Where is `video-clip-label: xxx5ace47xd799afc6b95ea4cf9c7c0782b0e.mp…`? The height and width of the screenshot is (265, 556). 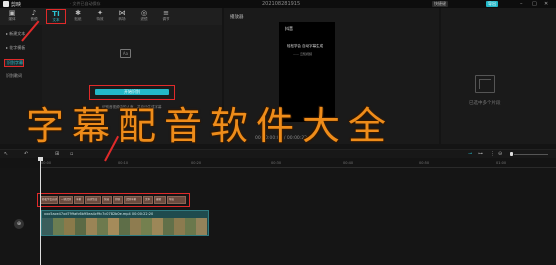 video-clip-label: xxx5ace47xd799afc6b95ea4cf9c7c0782b0e.mp… is located at coordinates (99, 214).